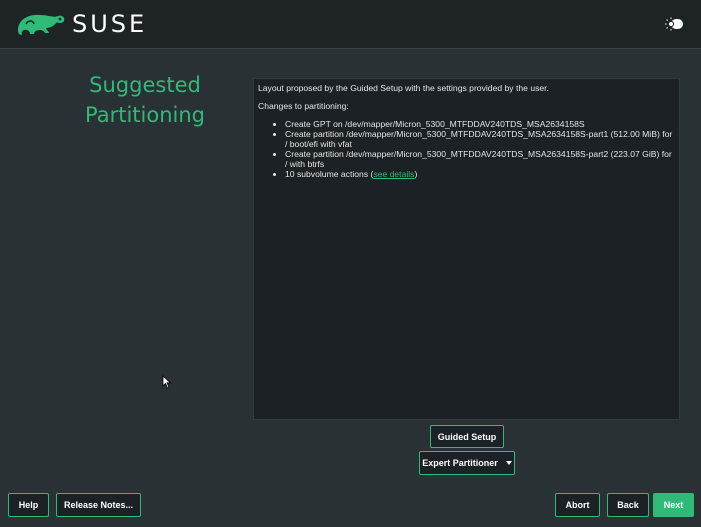 This screenshot has width=701, height=527. I want to click on expert-partitioner-label: Expert Partitioner, so click(460, 463).